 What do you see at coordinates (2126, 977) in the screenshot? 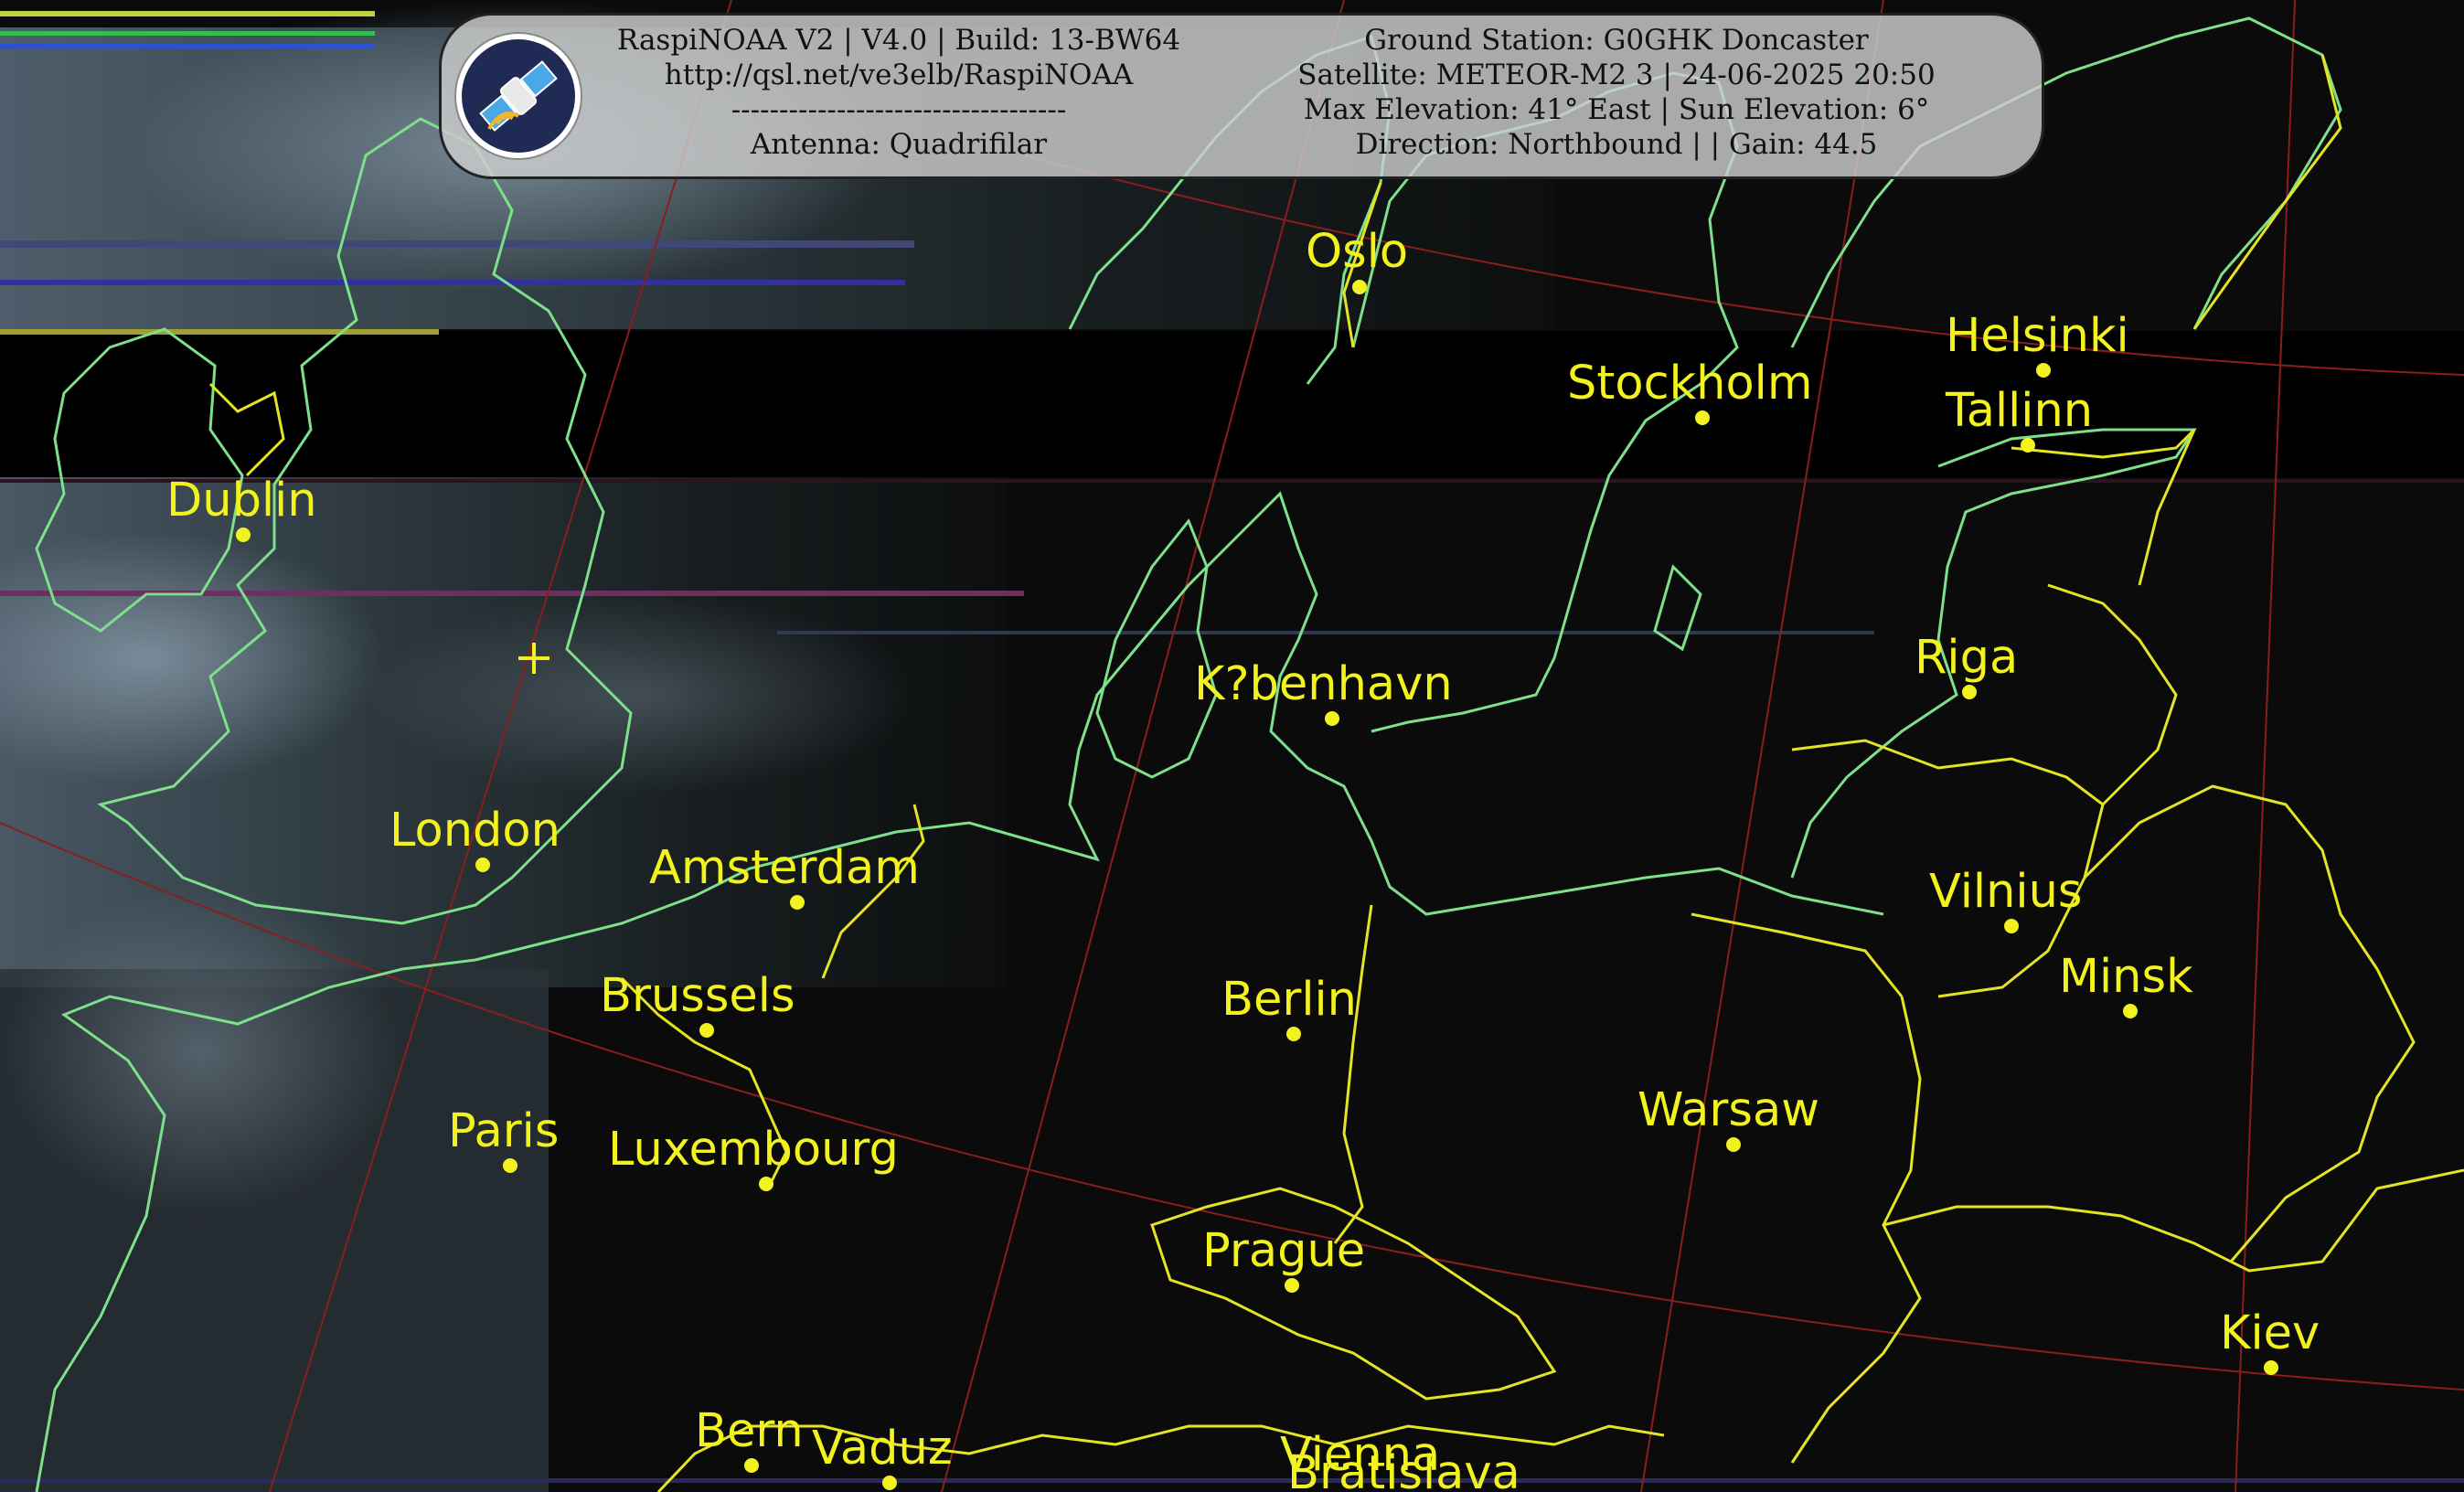
I see `city-label: Minsk` at bounding box center [2126, 977].